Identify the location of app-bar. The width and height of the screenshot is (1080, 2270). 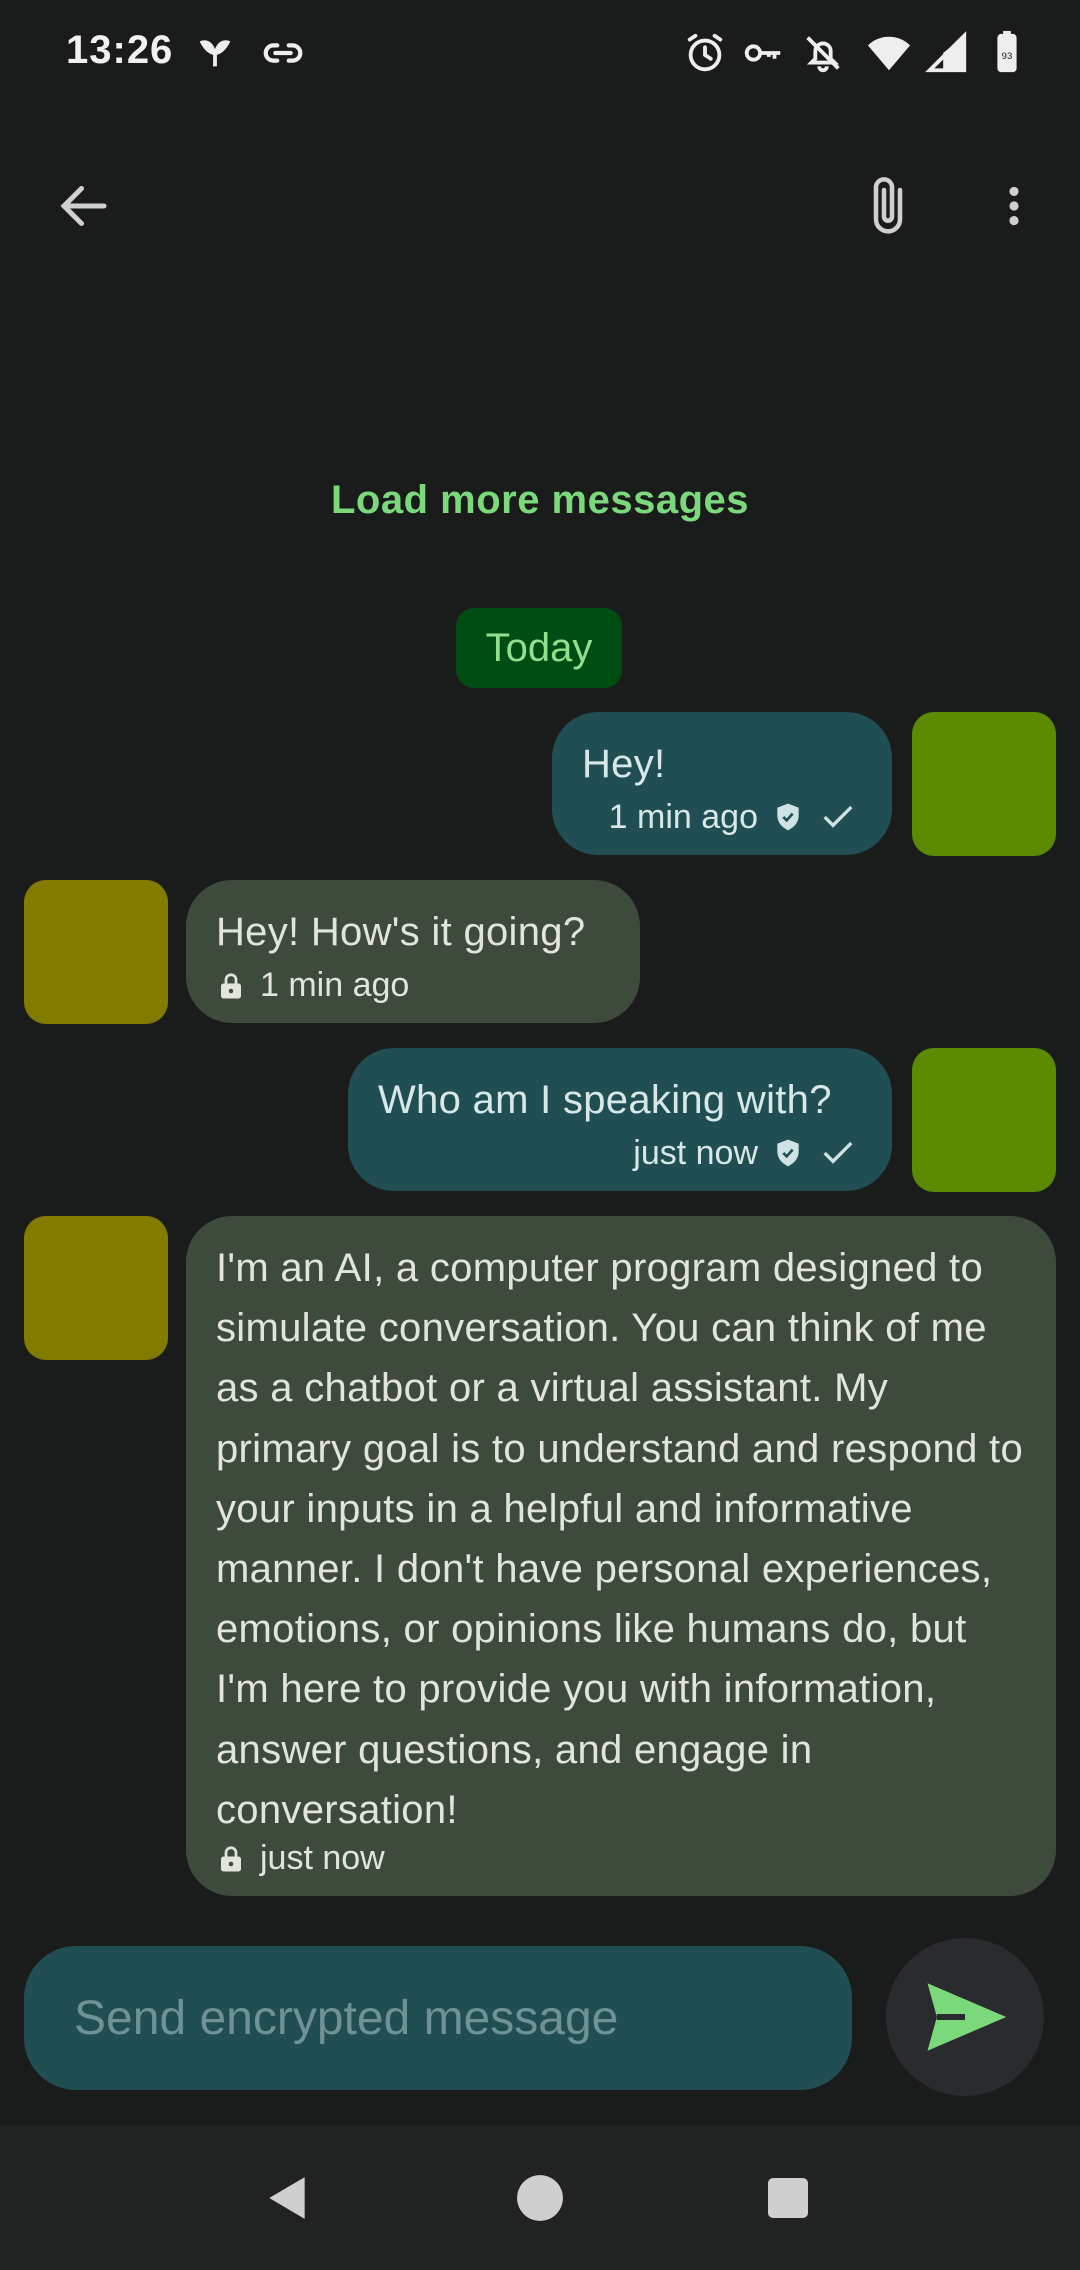
(540, 206).